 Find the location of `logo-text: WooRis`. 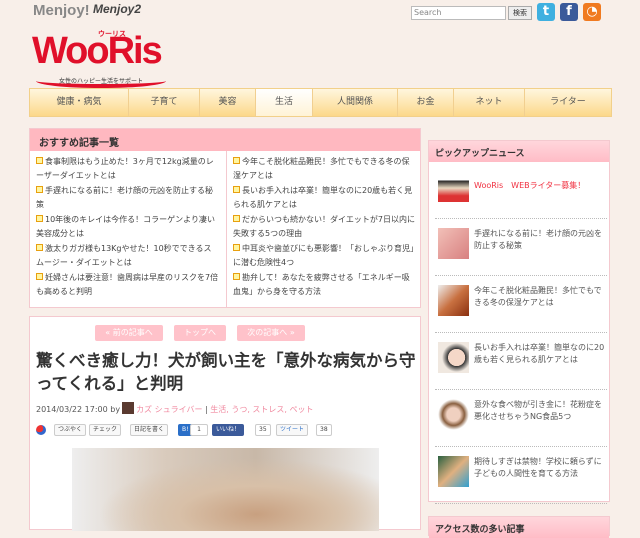

logo-text: WooRis is located at coordinates (97, 51).